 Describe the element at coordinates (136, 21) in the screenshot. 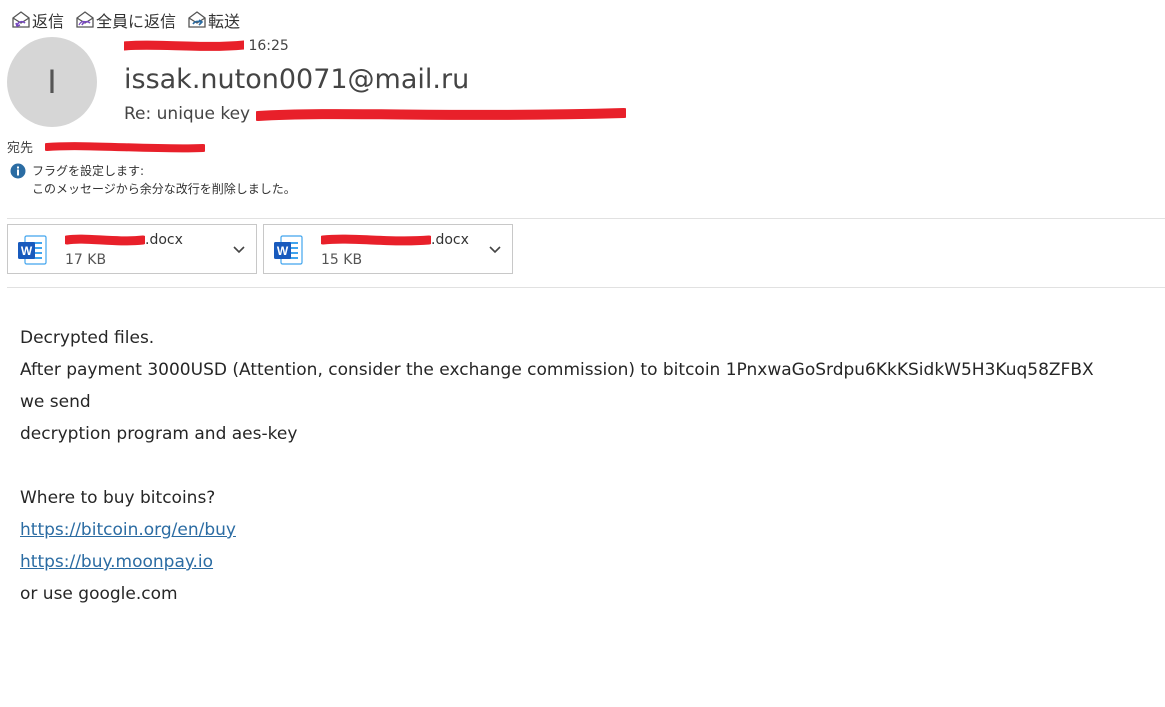

I see `reply-all-label: 全員に返信` at that location.